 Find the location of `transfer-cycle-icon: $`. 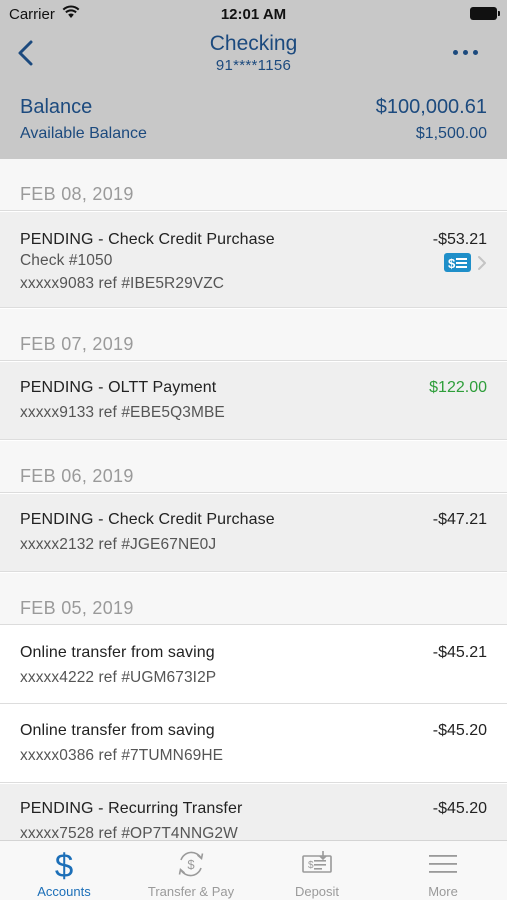

transfer-cycle-icon: $ is located at coordinates (191, 864).